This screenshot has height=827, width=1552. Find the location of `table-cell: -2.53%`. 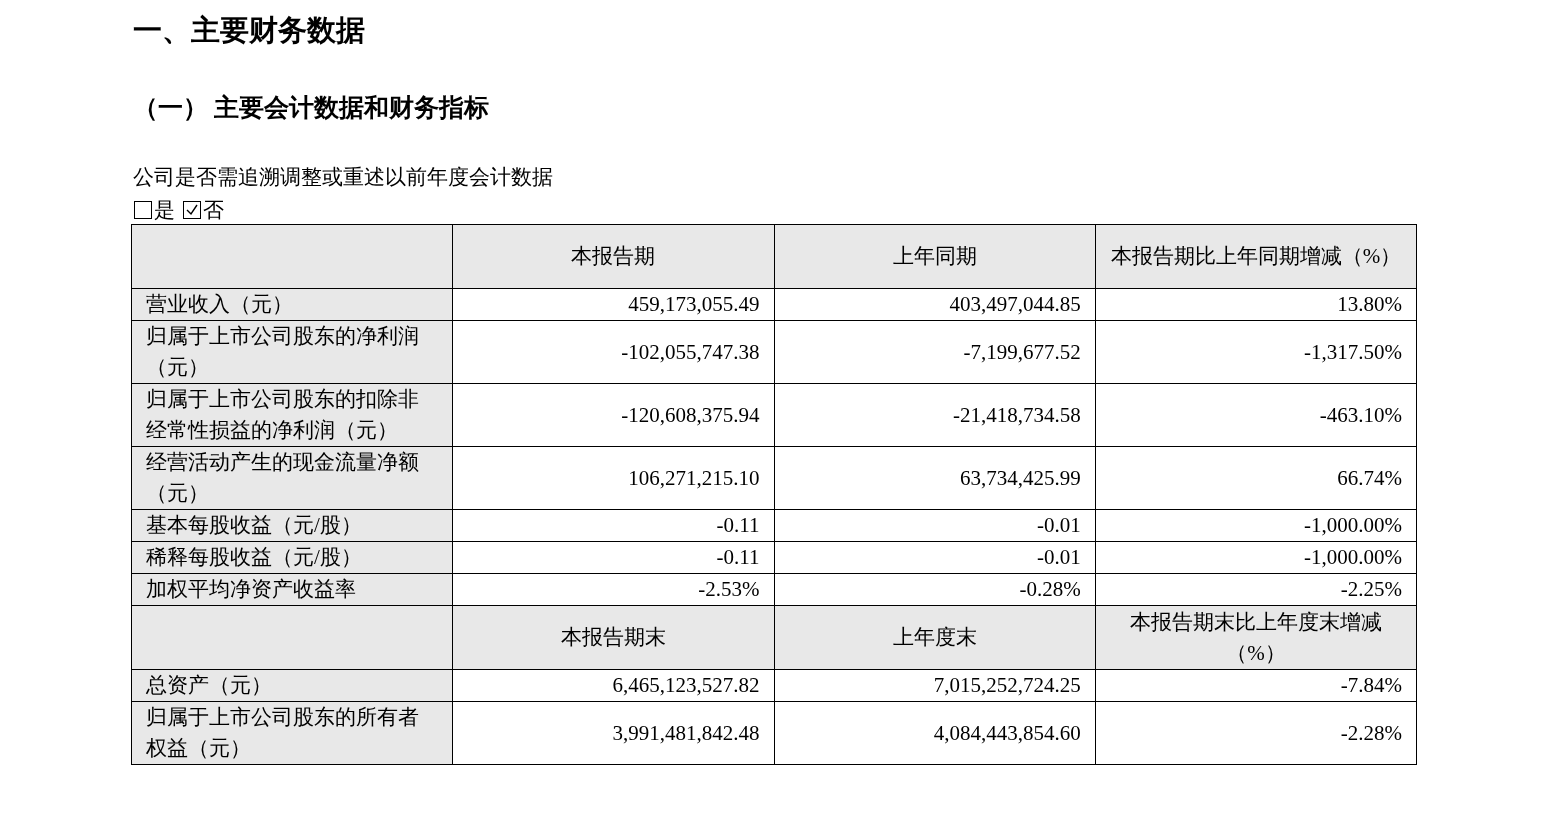

table-cell: -2.53% is located at coordinates (613, 589).